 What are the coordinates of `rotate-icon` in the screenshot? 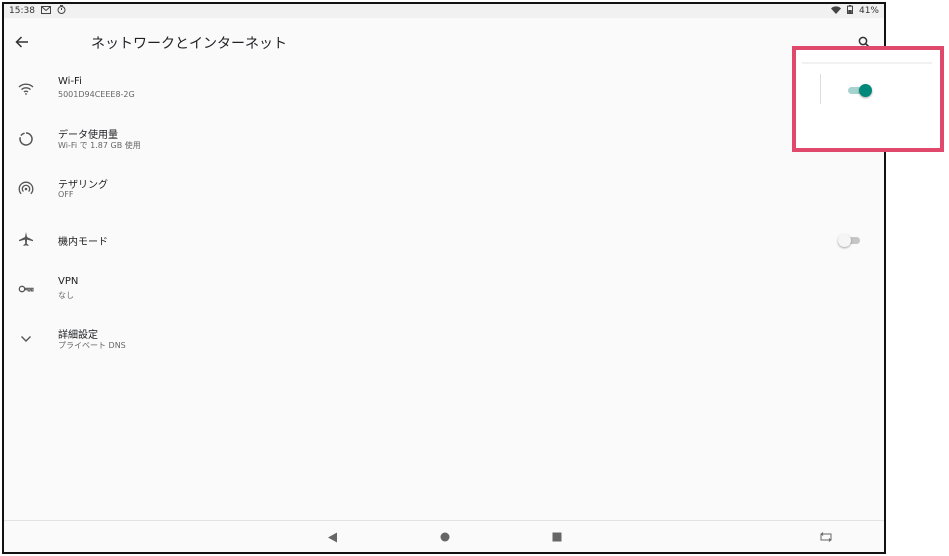 It's located at (826, 537).